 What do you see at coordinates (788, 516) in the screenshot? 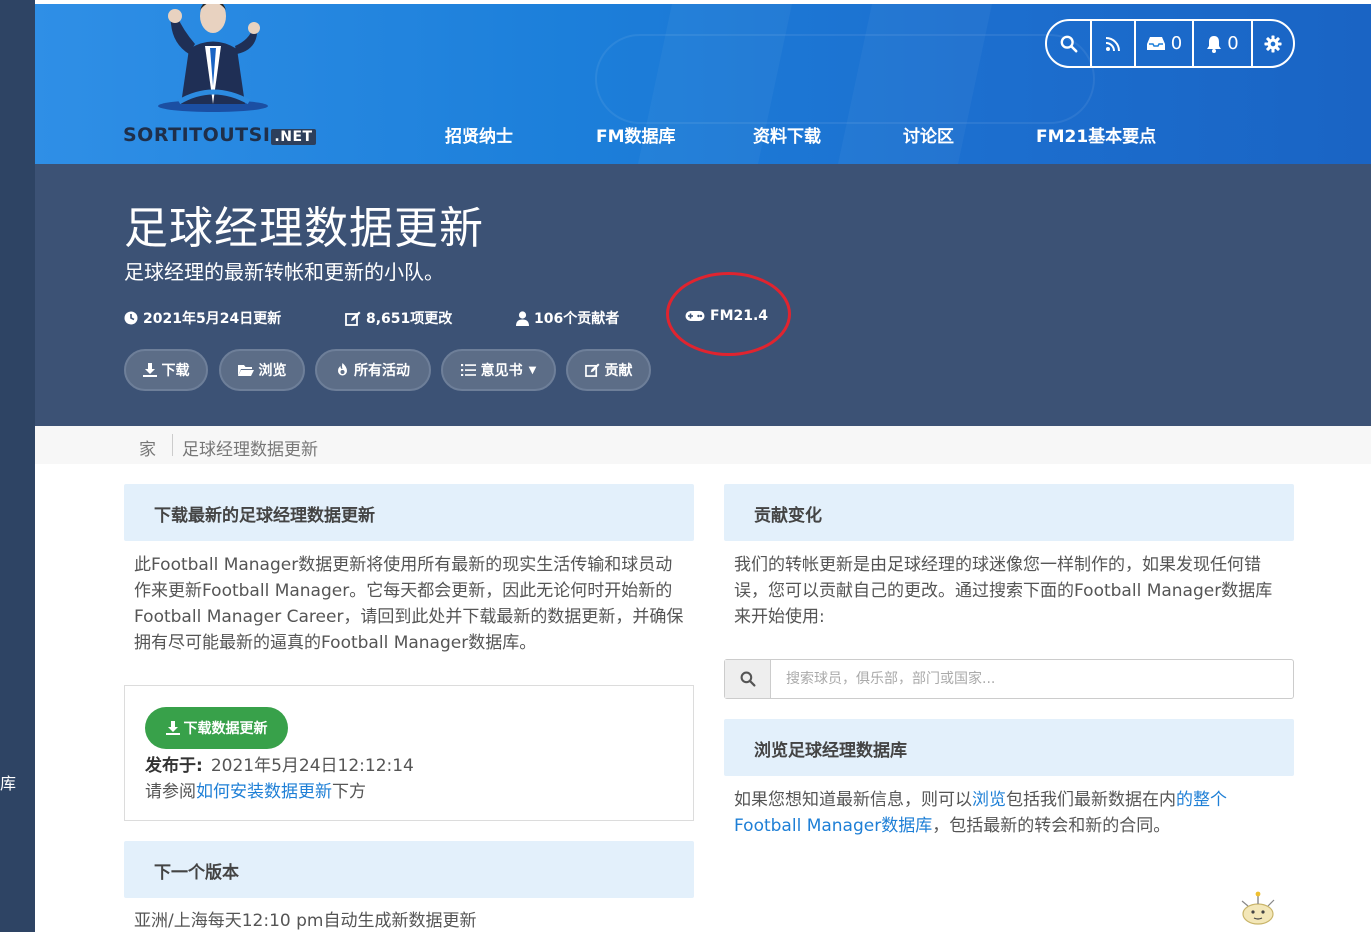
I see `contribute-heading-text: 贡献变化` at bounding box center [788, 516].